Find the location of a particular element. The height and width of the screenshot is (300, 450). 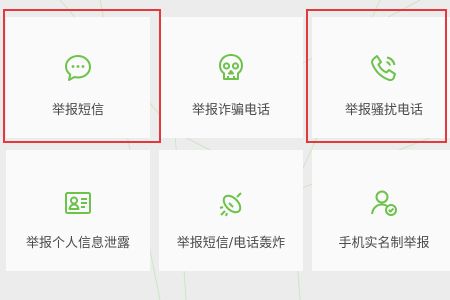

user-verified-icon is located at coordinates (384, 203).